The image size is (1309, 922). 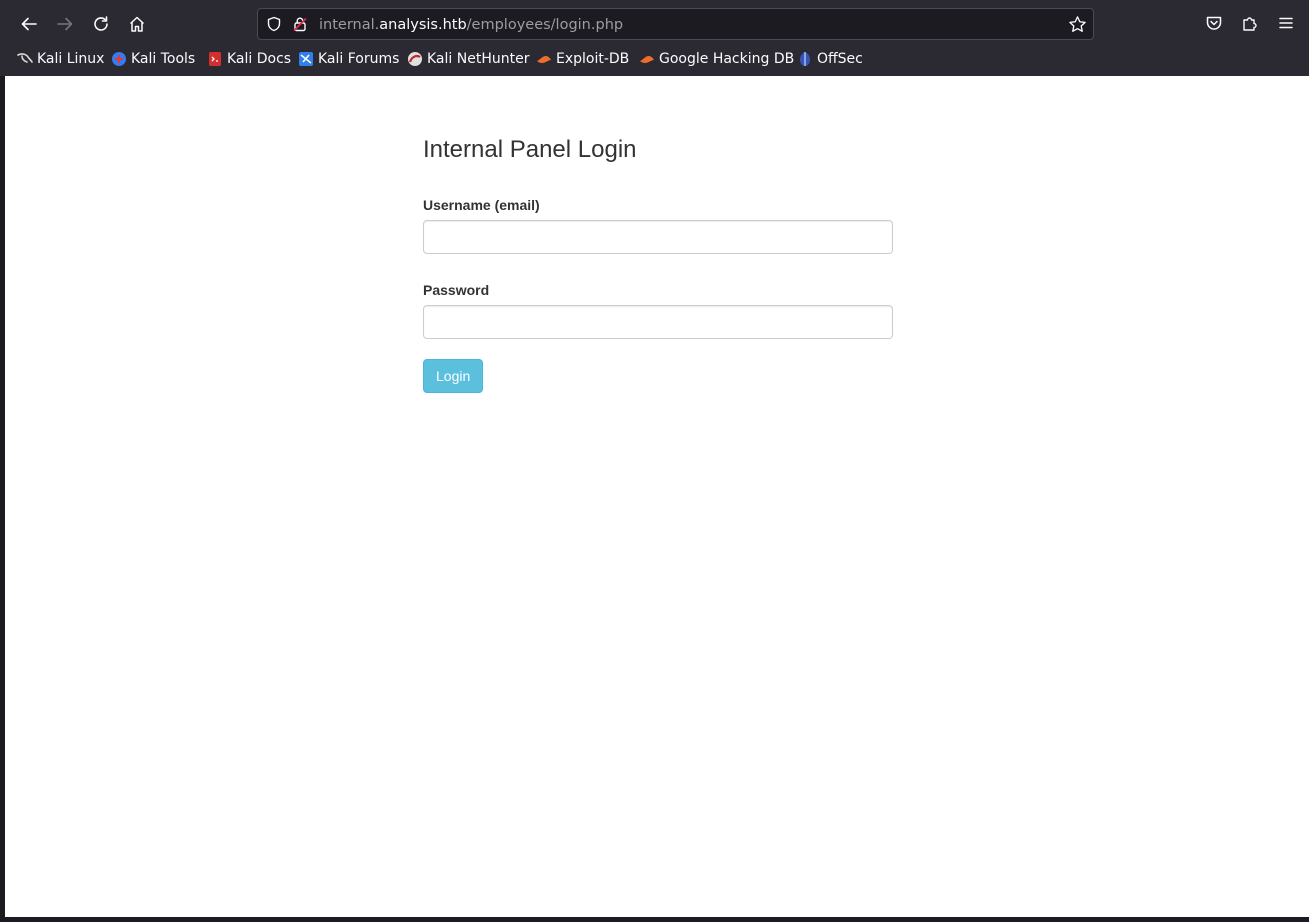 I want to click on username-input, so click(x=658, y=237).